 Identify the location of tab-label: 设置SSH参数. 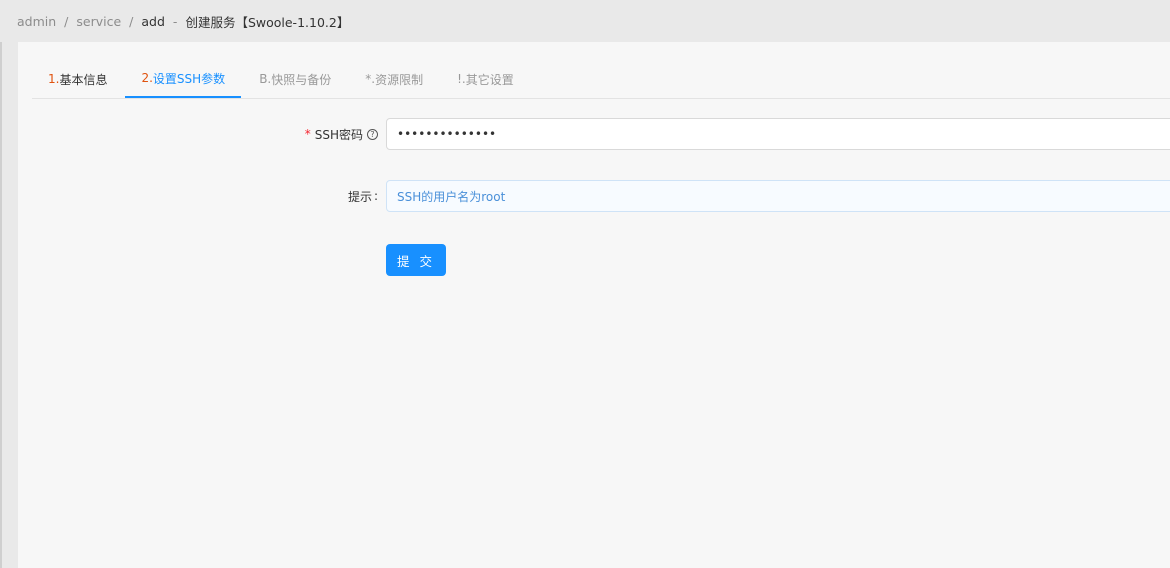
(189, 78).